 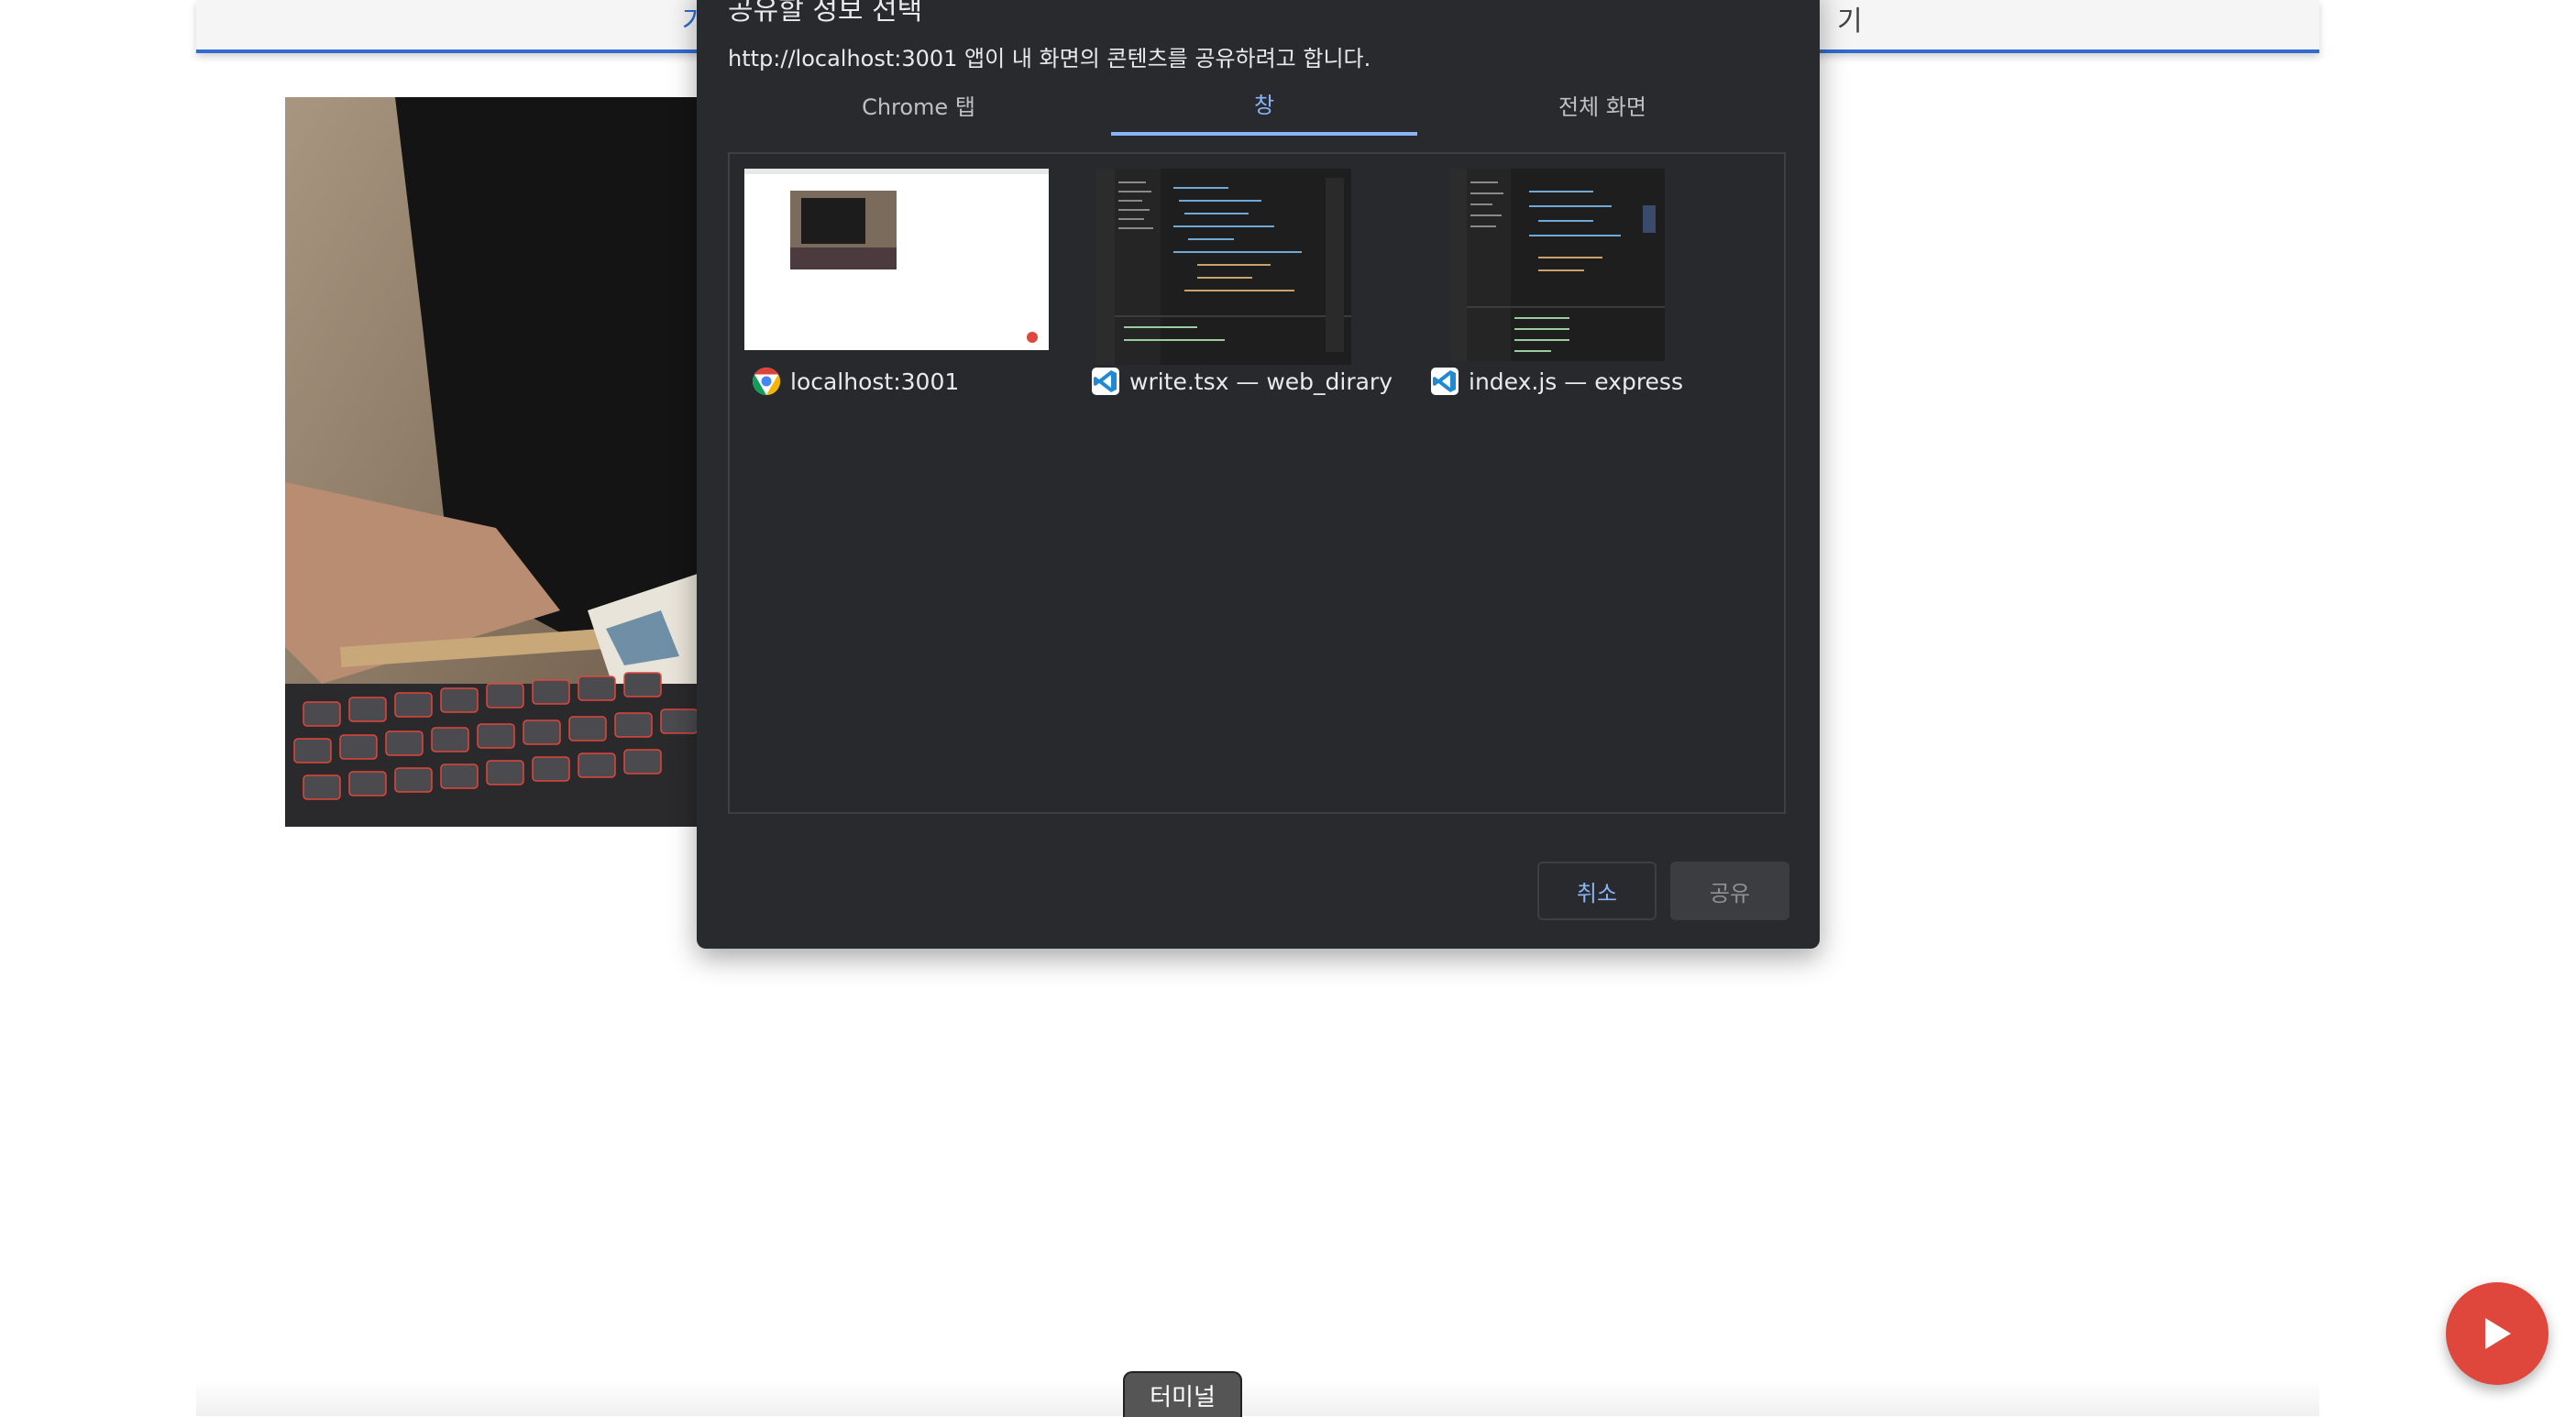 I want to click on window-item-localhost: localhost:3001, so click(x=900, y=291).